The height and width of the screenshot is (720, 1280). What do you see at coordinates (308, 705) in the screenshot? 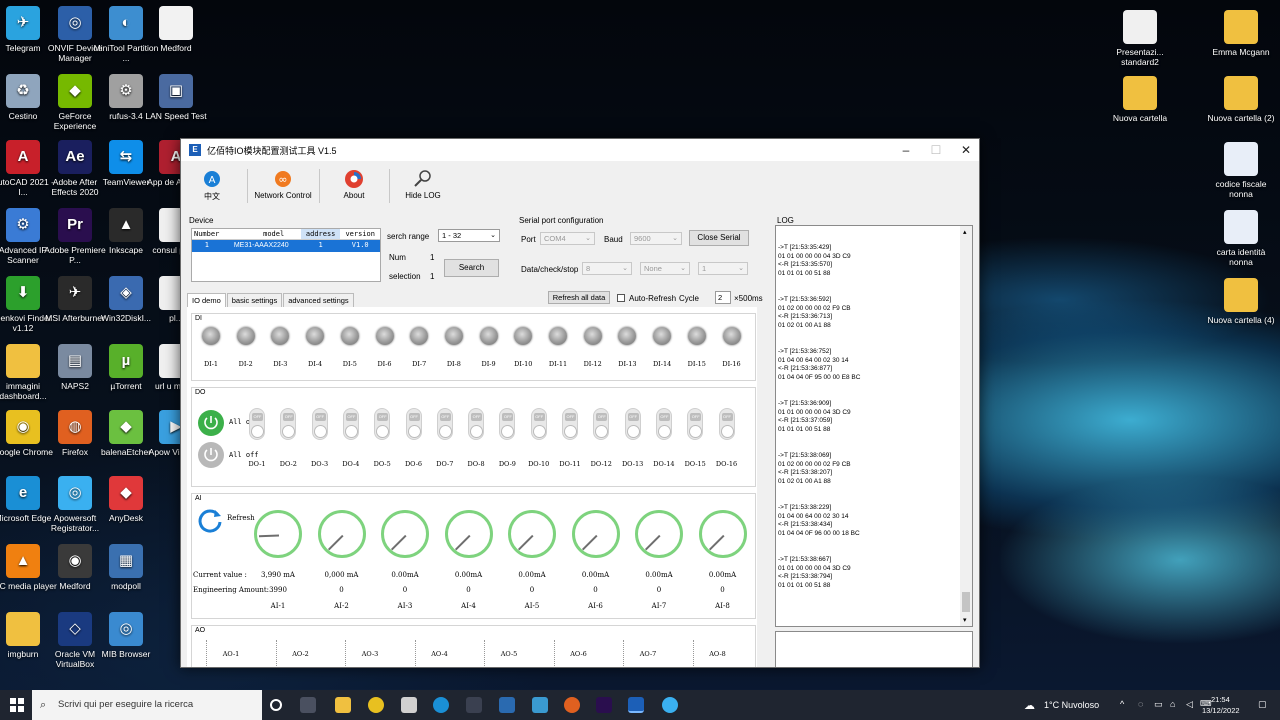
I see `task-view-icon` at bounding box center [308, 705].